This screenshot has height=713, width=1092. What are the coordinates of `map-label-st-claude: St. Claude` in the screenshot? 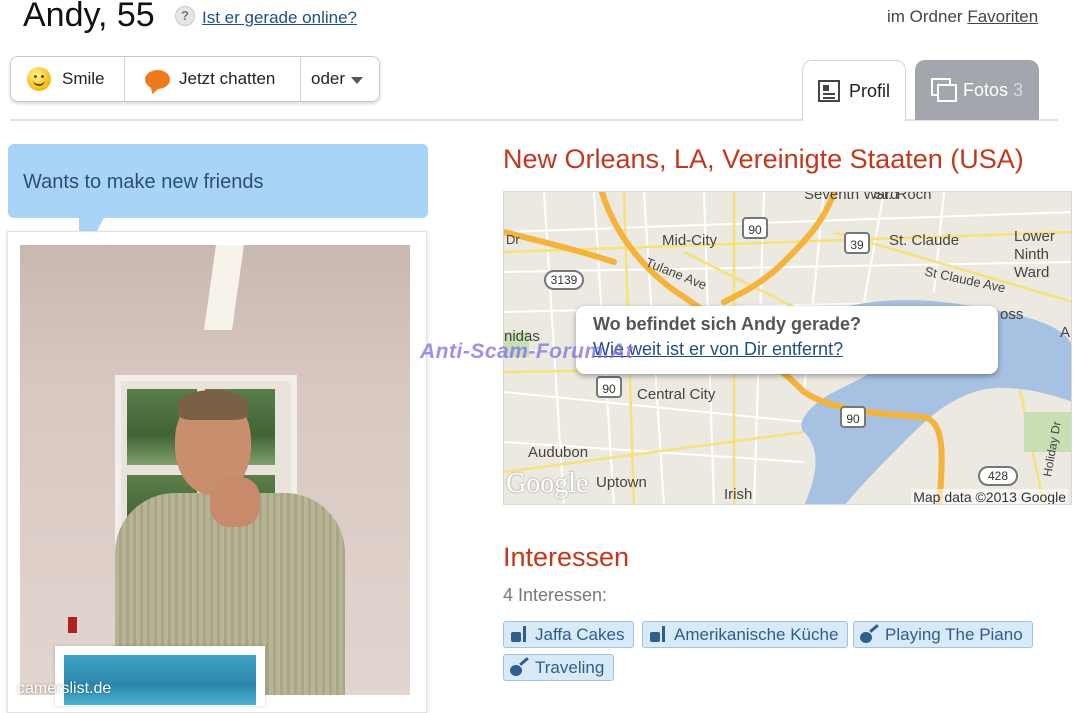 It's located at (924, 240).